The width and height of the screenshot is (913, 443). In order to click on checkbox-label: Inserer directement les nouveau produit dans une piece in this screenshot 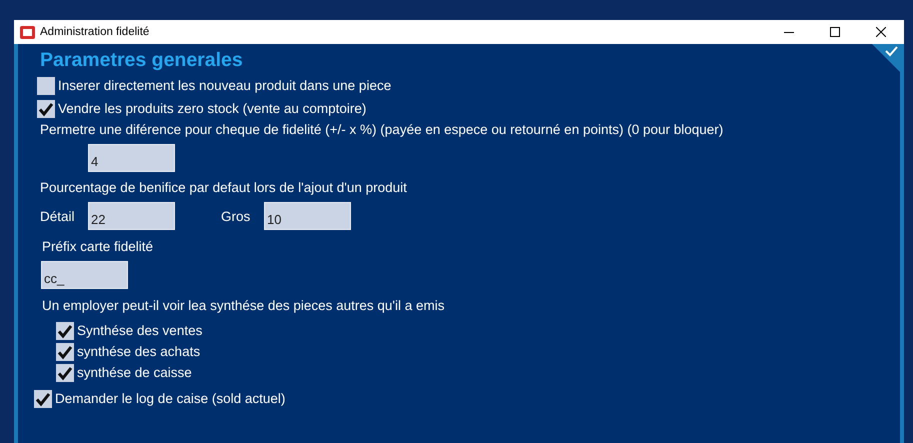, I will do `click(225, 85)`.